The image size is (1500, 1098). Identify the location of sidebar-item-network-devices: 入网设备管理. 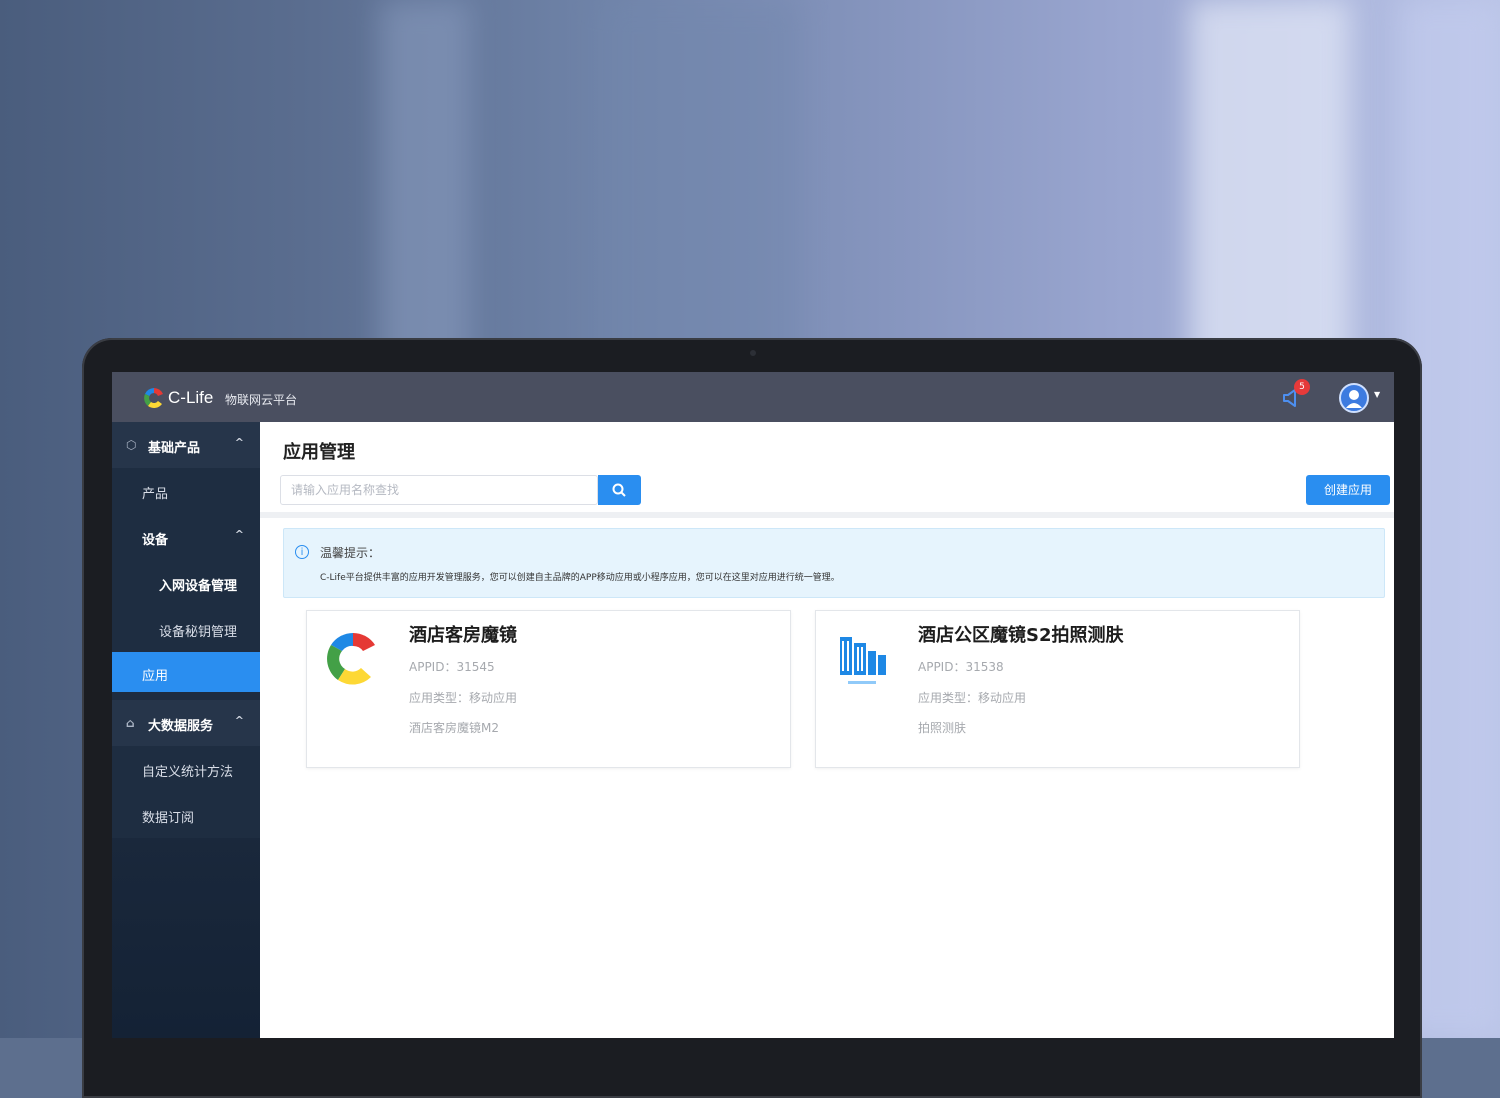
(186, 583).